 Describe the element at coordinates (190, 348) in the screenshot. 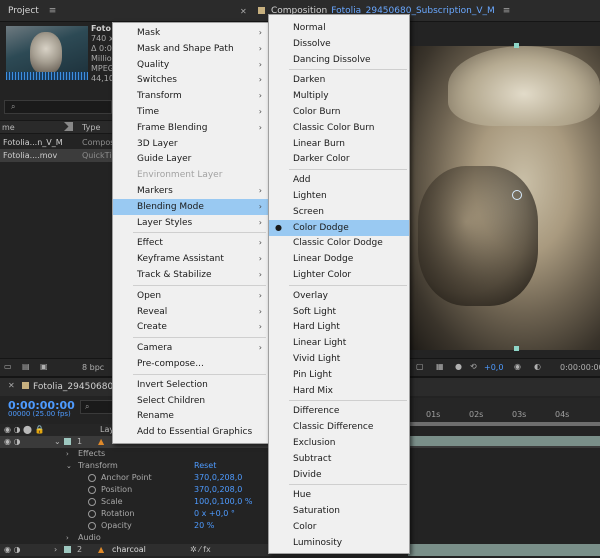

I see `menu-item-camera: Camera ›` at that location.